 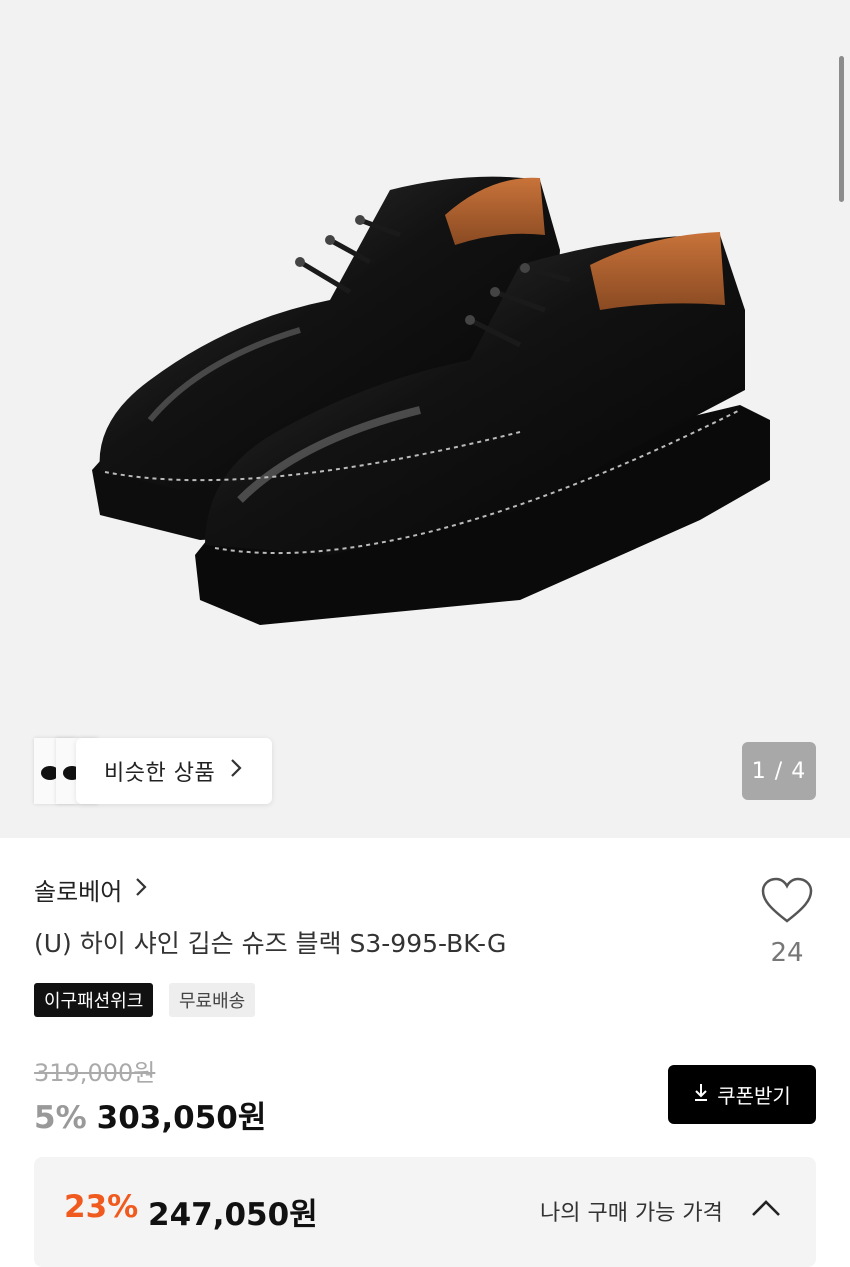 I want to click on original-price: 319,000원, so click(x=95, y=1073).